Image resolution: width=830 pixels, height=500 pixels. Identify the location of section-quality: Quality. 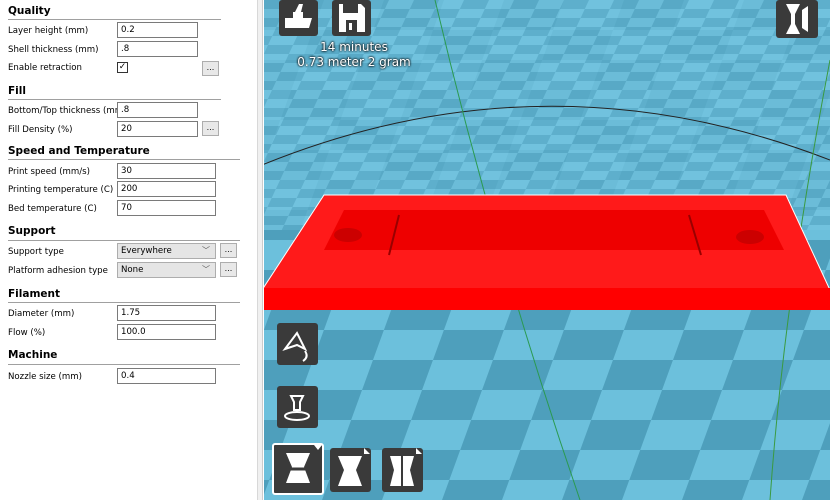
(29, 11).